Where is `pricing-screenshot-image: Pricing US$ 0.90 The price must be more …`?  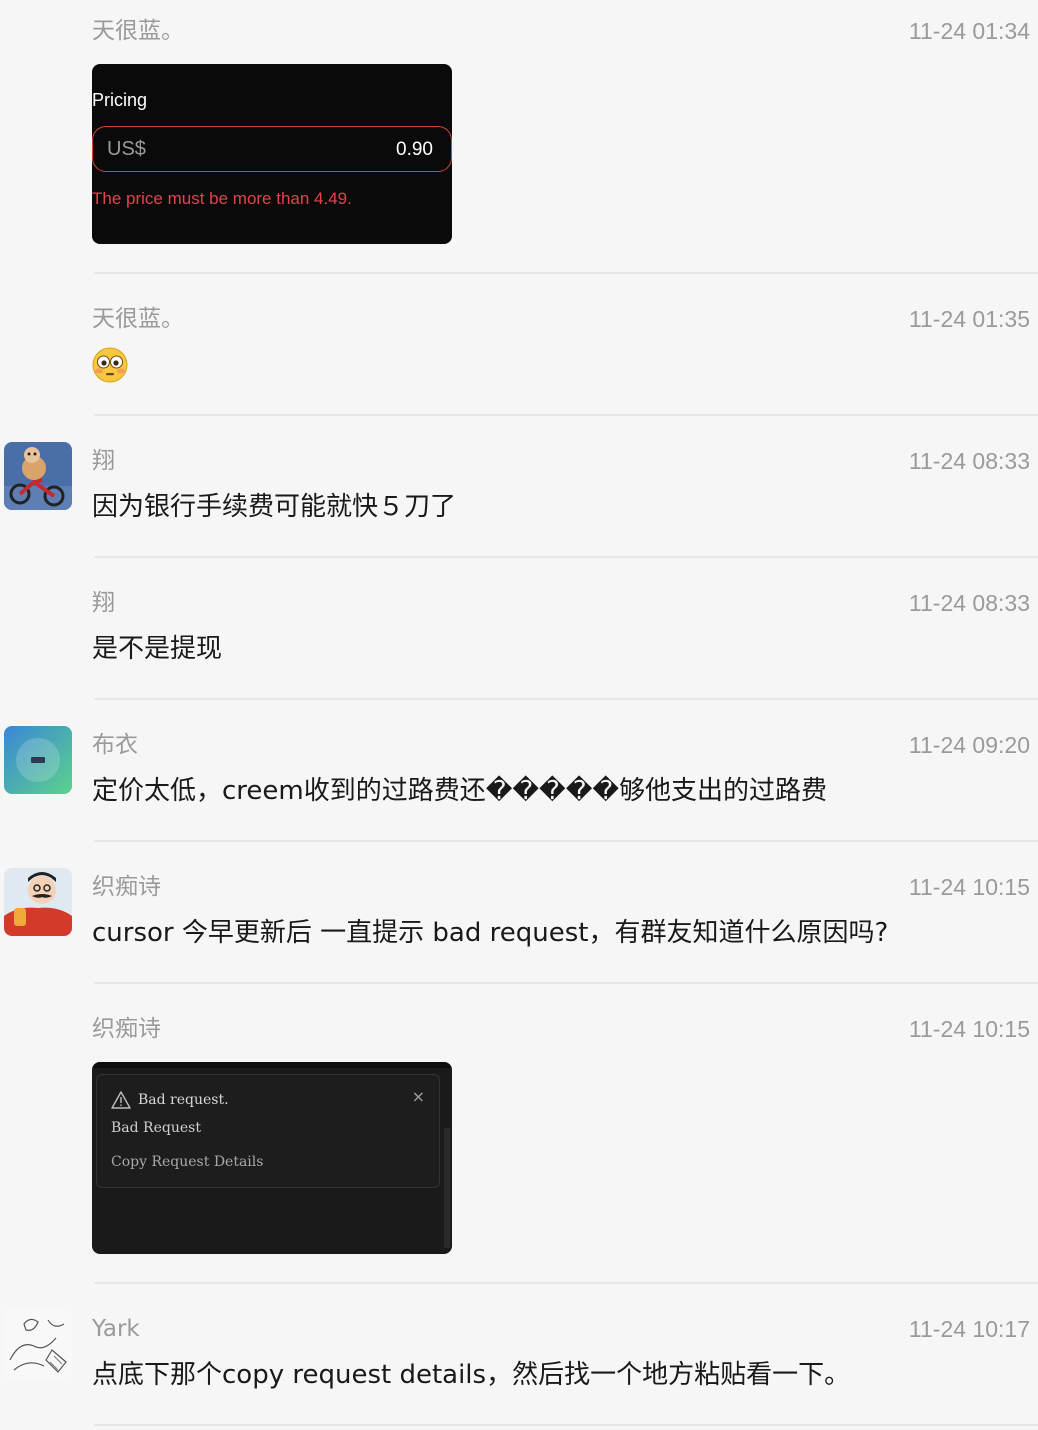
pricing-screenshot-image: Pricing US$ 0.90 The price must be more … is located at coordinates (272, 154).